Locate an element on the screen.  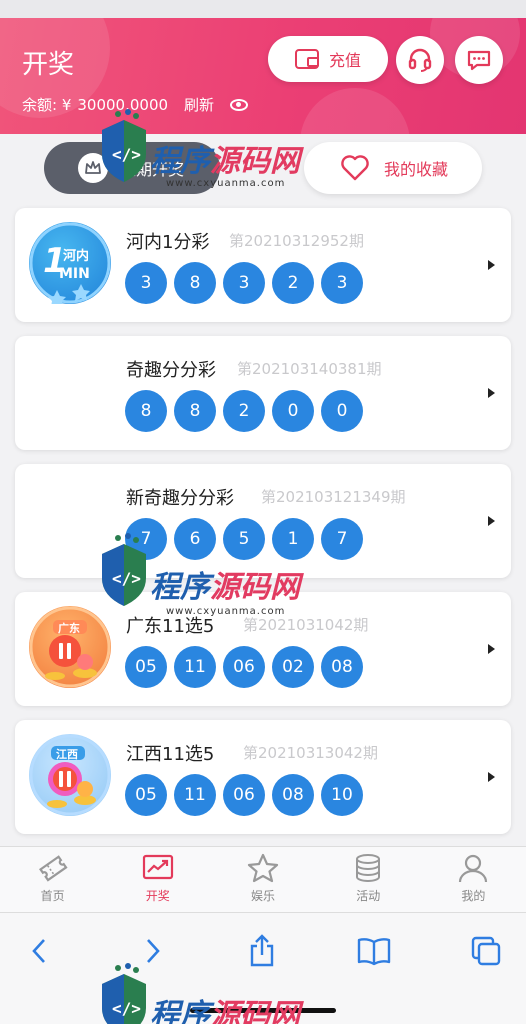
lottery-name: 新奇趣分分彩 is located at coordinates (180, 498).